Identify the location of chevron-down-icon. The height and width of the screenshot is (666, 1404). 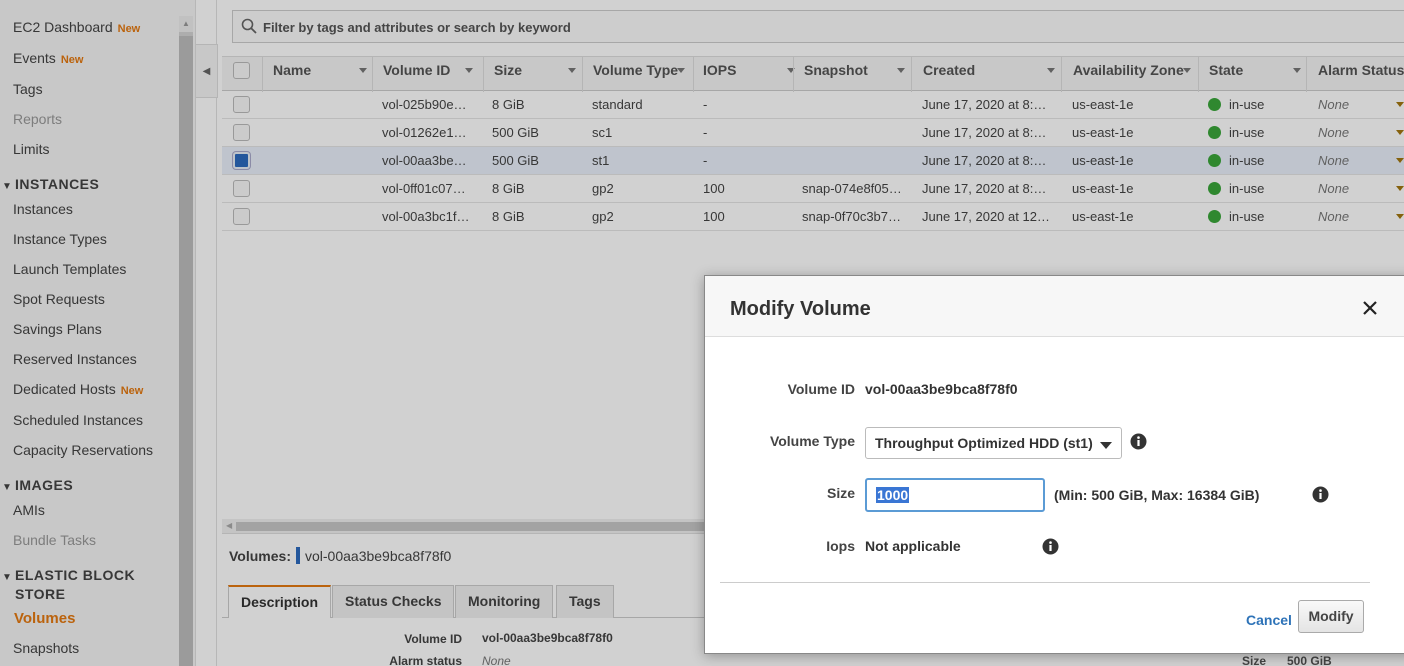
(1106, 445).